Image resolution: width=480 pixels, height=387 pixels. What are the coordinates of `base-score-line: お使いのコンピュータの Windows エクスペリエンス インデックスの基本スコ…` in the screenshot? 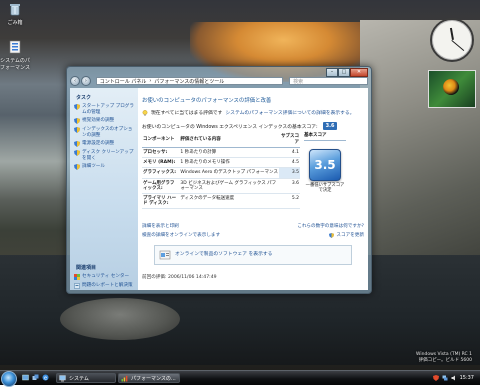 It's located at (253, 126).